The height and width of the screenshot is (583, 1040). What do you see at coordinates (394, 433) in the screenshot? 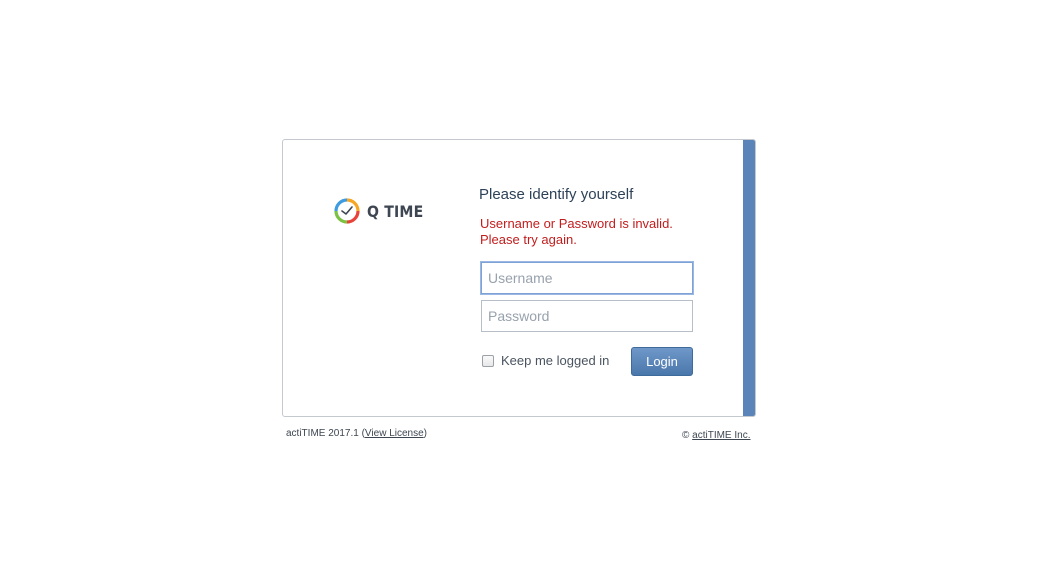
I see `view-license-link: View License` at bounding box center [394, 433].